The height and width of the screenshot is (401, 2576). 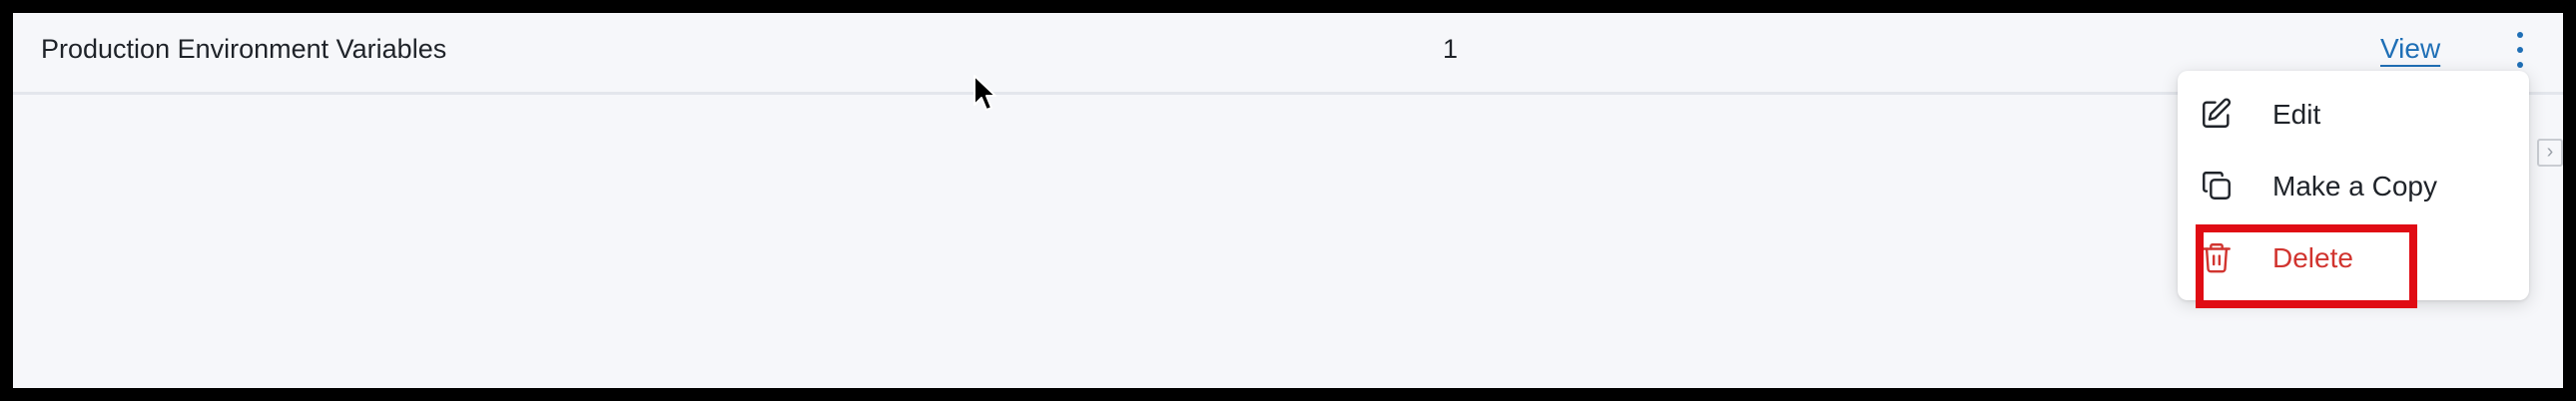 What do you see at coordinates (2217, 257) in the screenshot?
I see `trash-icon` at bounding box center [2217, 257].